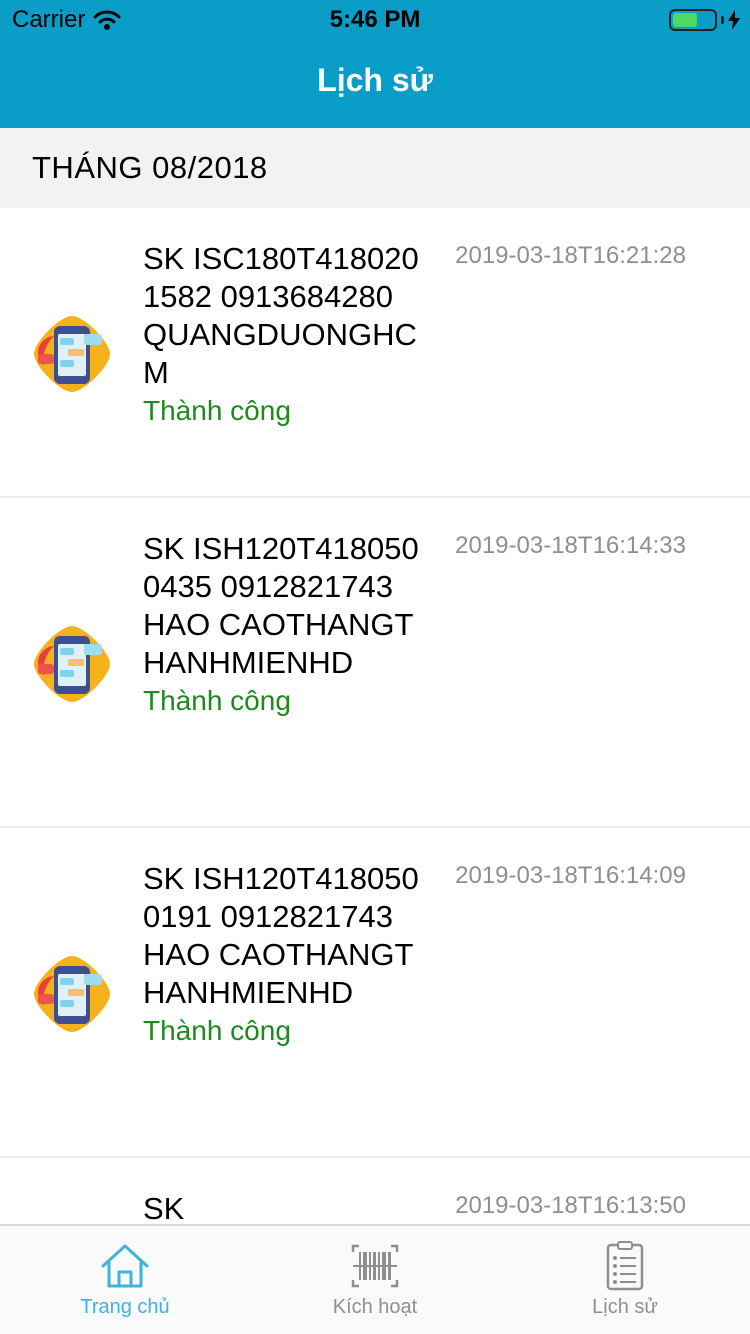  What do you see at coordinates (282, 1207) in the screenshot?
I see `history-item-details: SK` at bounding box center [282, 1207].